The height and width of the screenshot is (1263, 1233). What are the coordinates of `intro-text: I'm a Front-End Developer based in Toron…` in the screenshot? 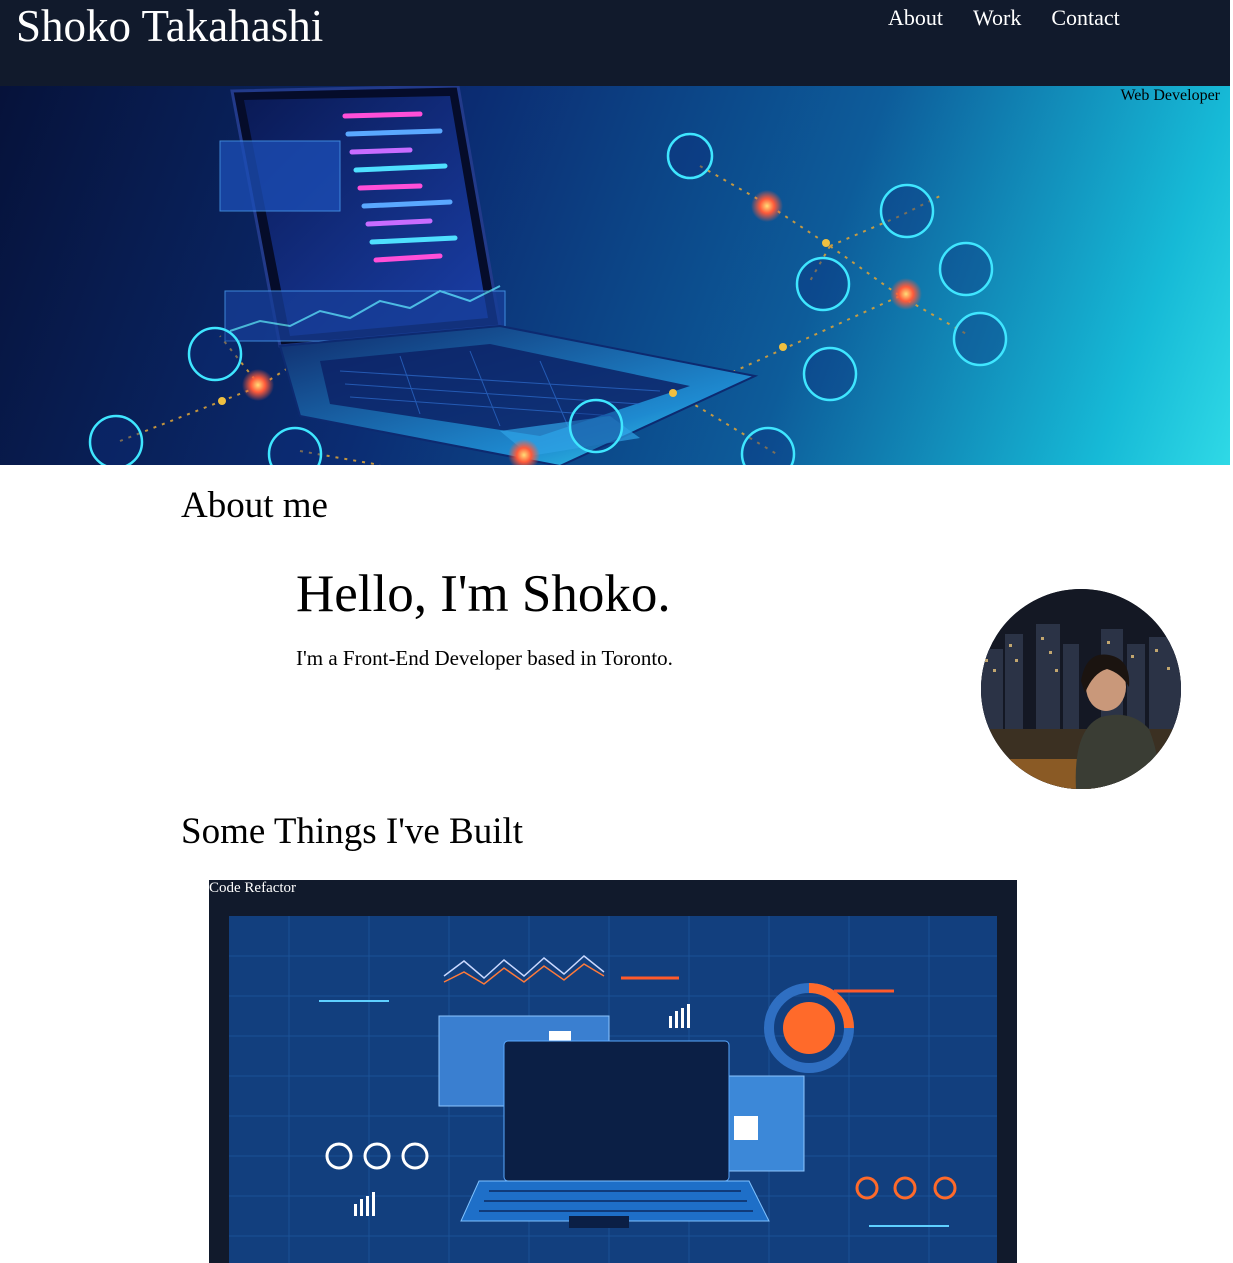 It's located at (484, 658).